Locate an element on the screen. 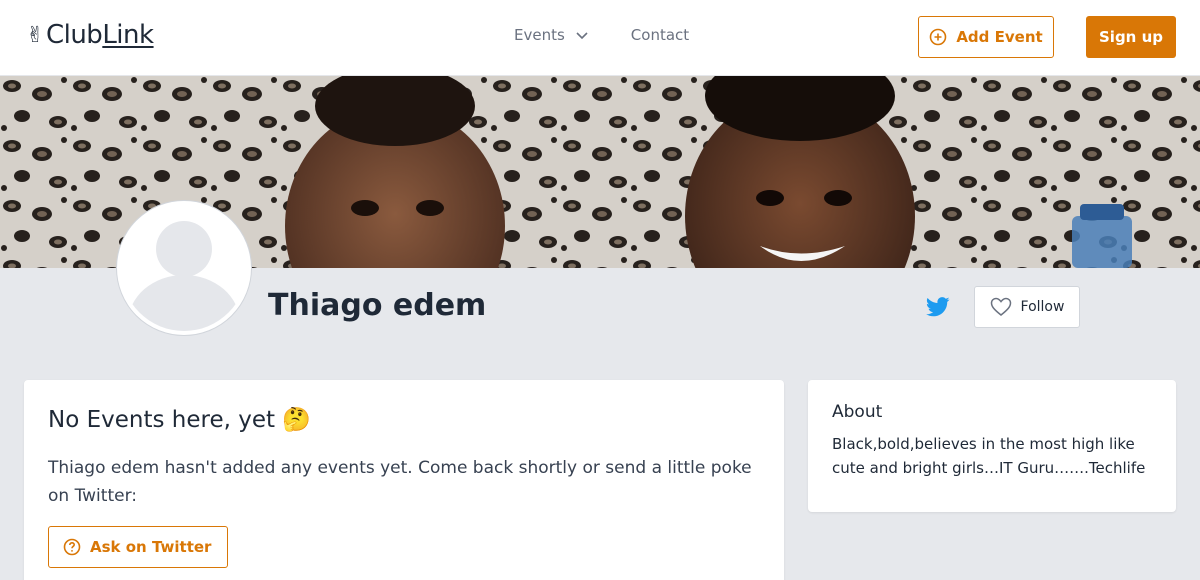 This screenshot has height=580, width=1200. logo-club-text: Club is located at coordinates (74, 35).